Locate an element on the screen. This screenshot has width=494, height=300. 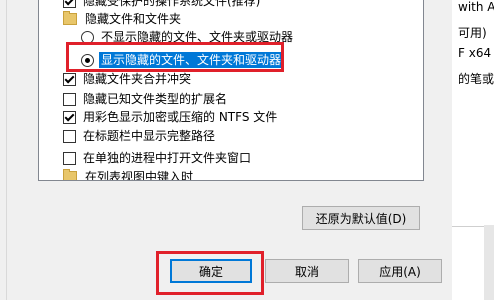
tree-item-label: 在单独的进程中打开文件夹窗口 is located at coordinates (167, 158).